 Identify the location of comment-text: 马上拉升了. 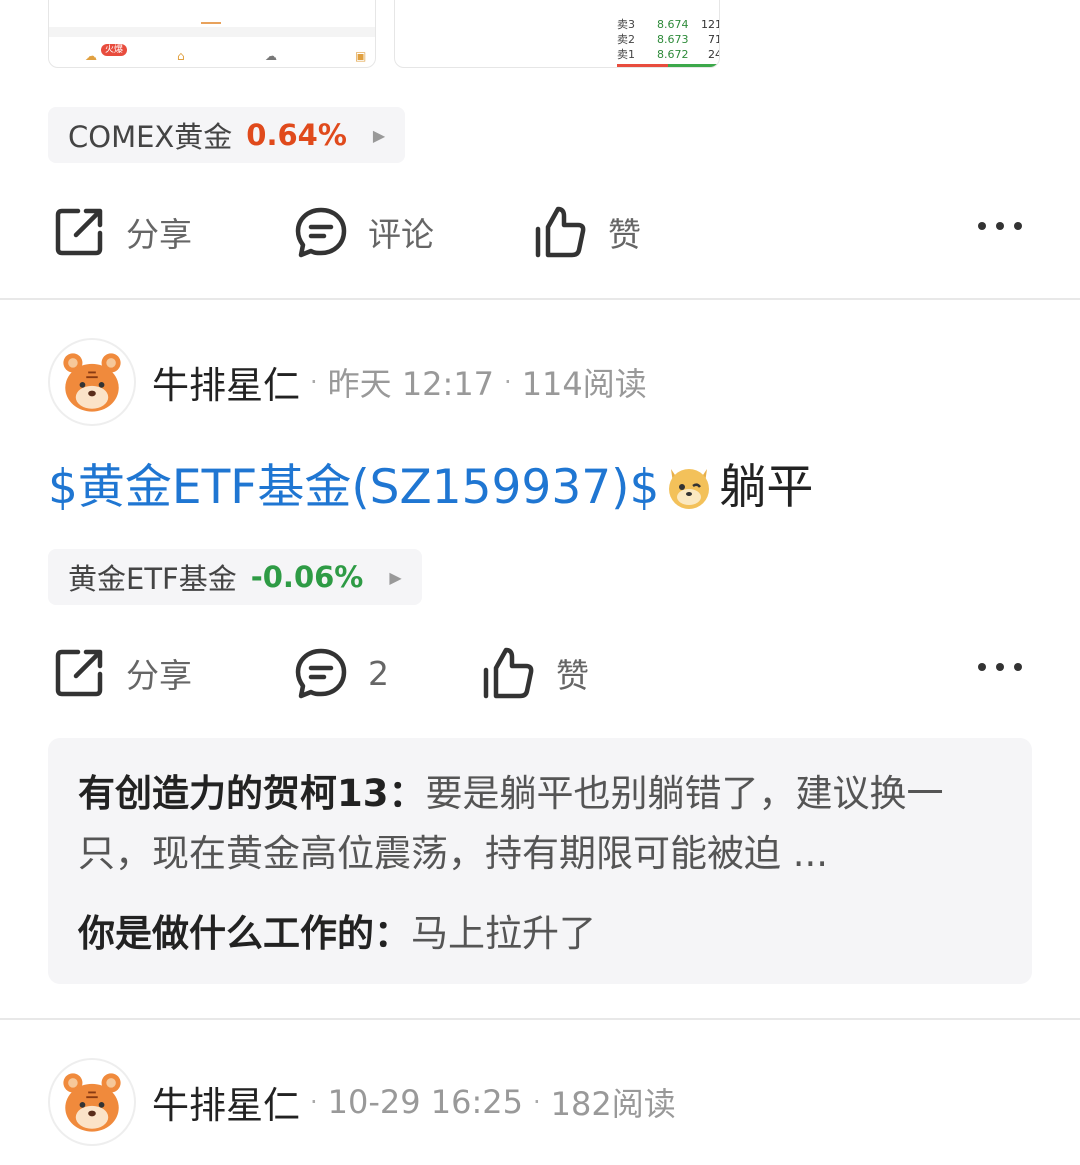
(503, 933).